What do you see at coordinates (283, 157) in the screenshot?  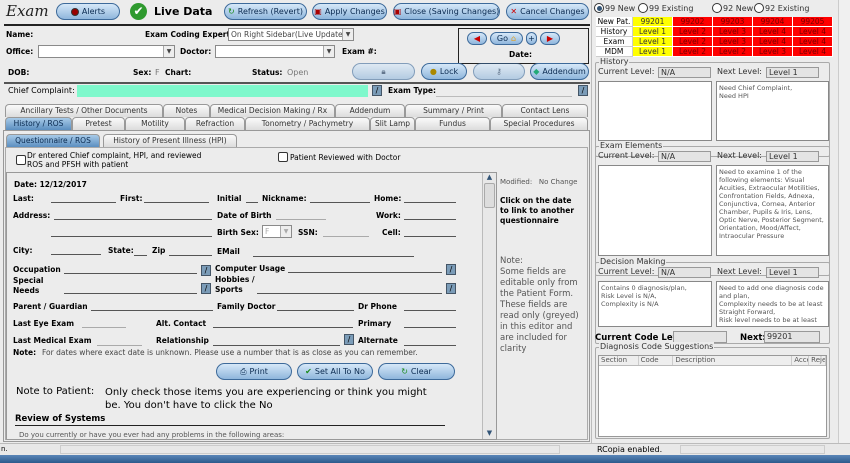 I see `patient-reviewed-checkbox` at bounding box center [283, 157].